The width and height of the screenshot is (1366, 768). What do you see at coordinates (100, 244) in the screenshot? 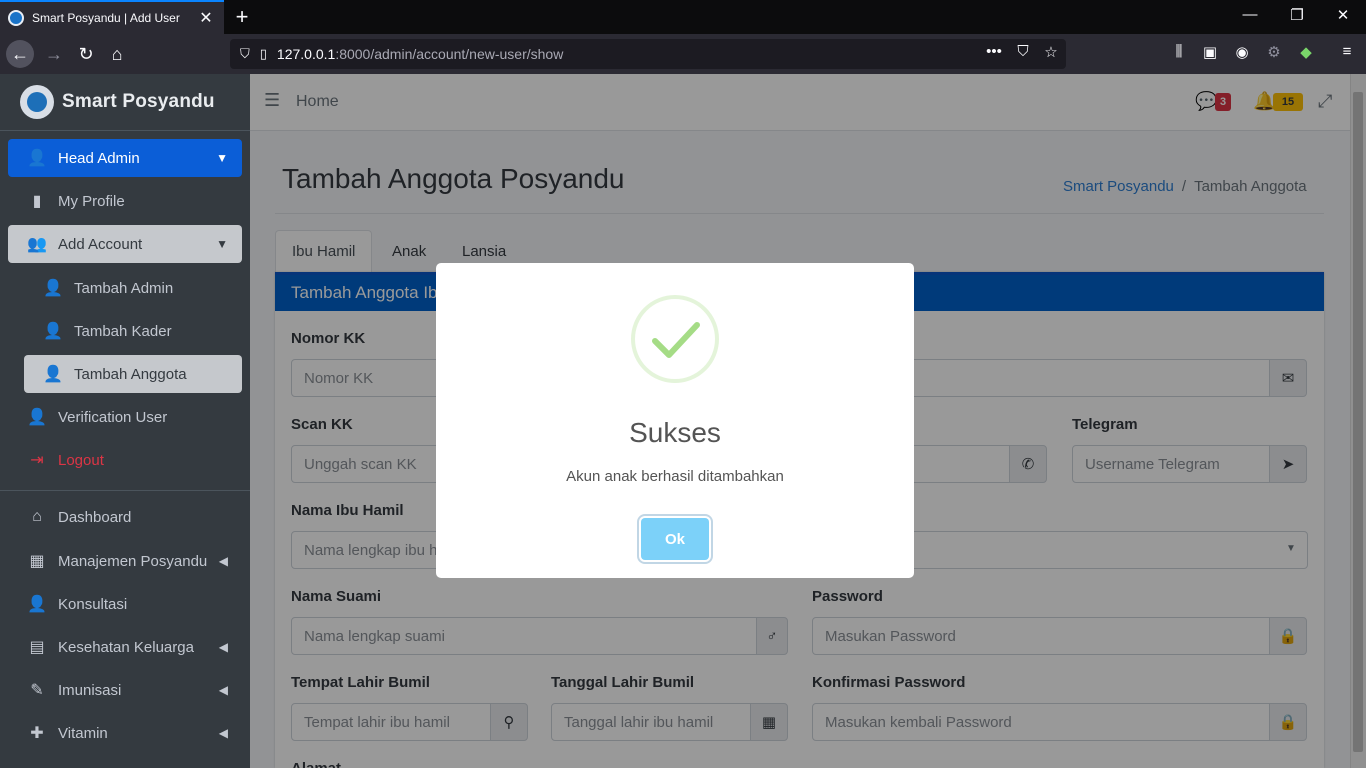
I see `sidebar-item-label: Add Account` at bounding box center [100, 244].